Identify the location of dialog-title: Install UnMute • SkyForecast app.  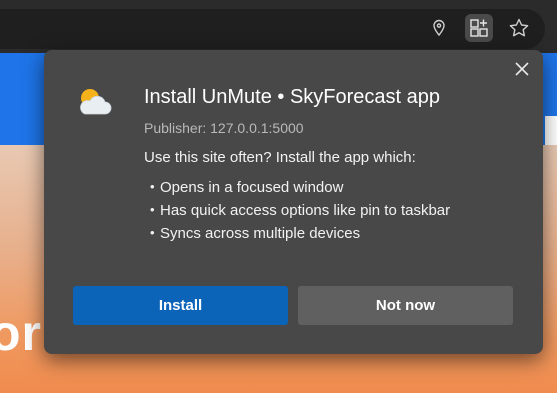
(292, 97).